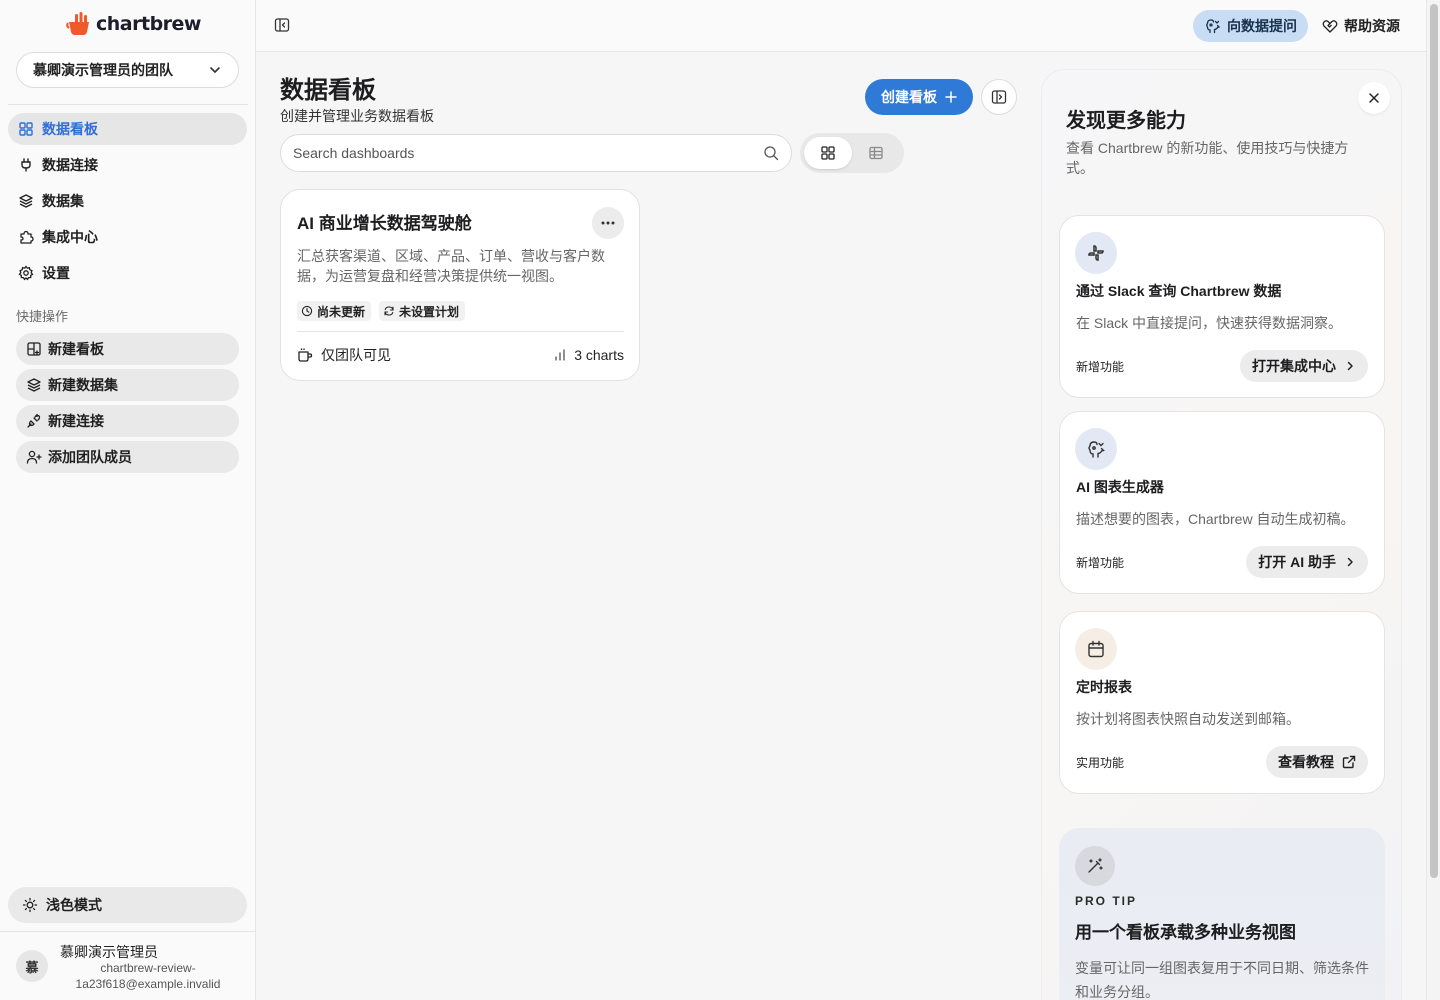  What do you see at coordinates (1250, 26) in the screenshot?
I see `ask-data-button: 向数据提问` at bounding box center [1250, 26].